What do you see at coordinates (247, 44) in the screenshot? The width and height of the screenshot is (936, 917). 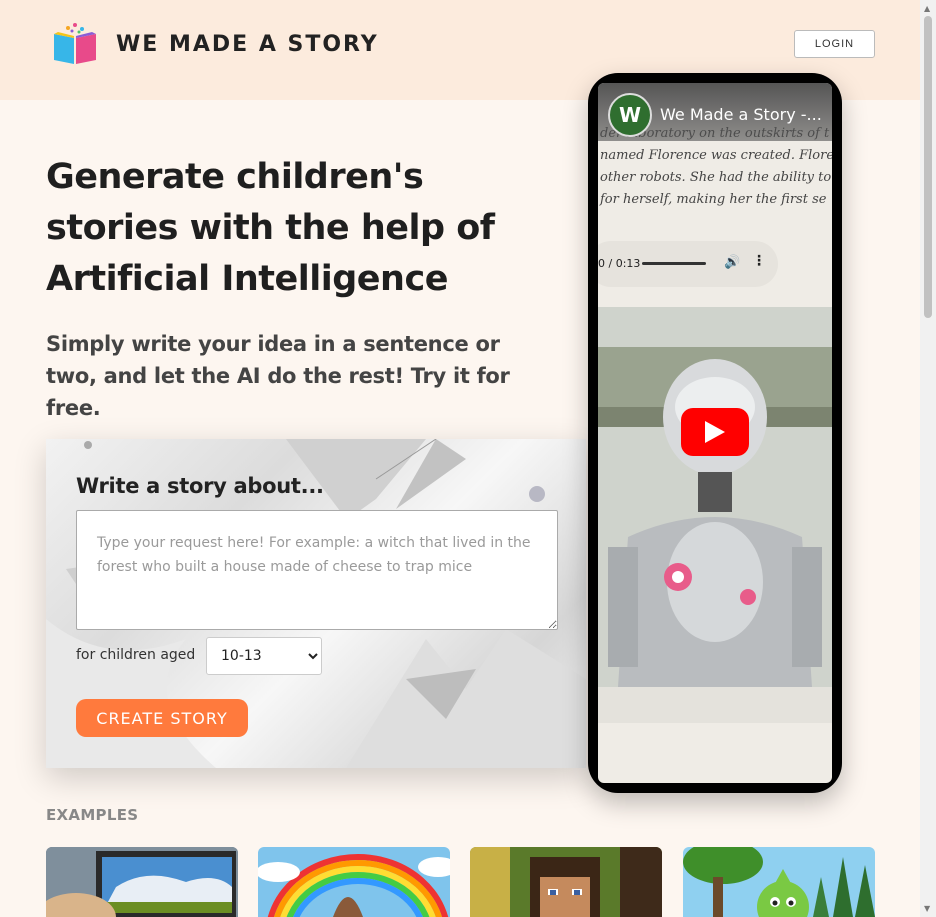 I see `brand-name: WE MADE A STORY` at bounding box center [247, 44].